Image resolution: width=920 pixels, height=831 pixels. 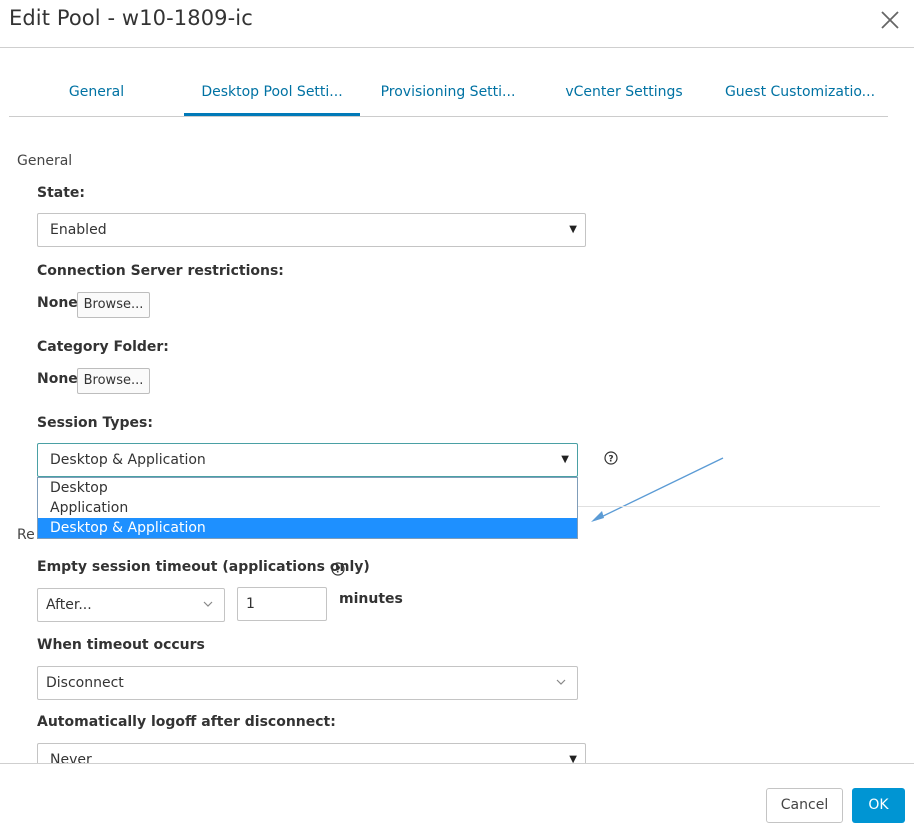 I want to click on when-timeout-select-value: Disconnect, so click(x=85, y=683).